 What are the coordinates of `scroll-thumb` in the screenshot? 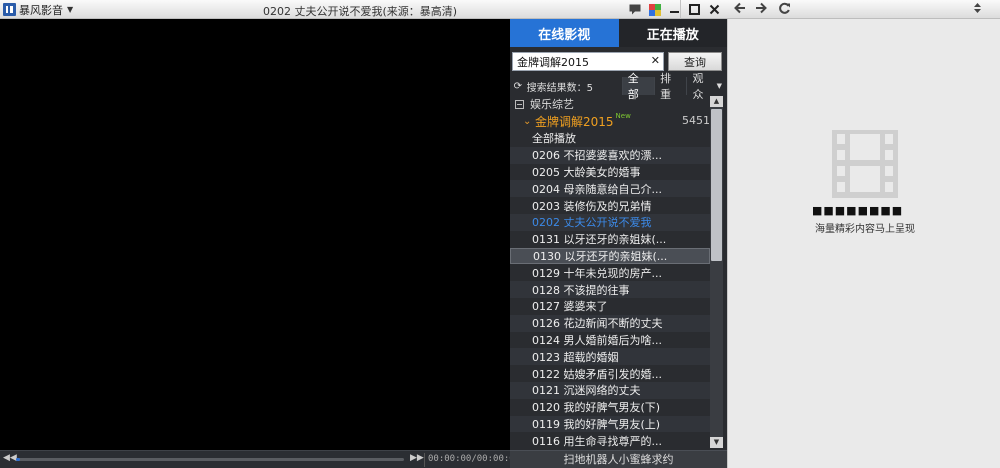 It's located at (716, 185).